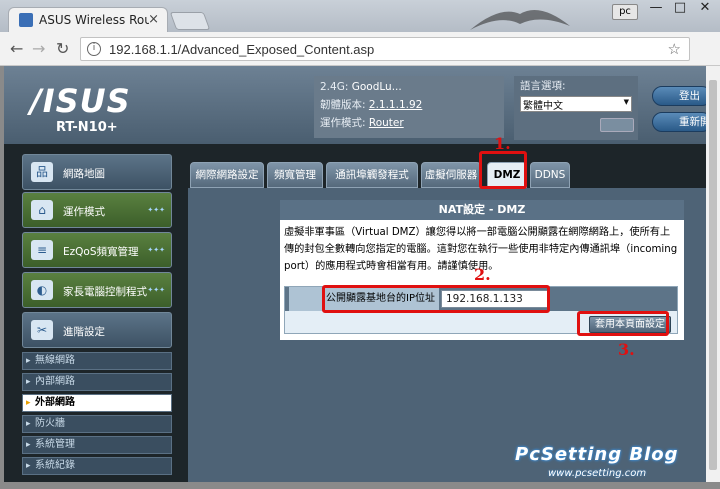  I want to click on sidebar-item-ezqos: ≡ EzQoS頻寬管理 ✦✦✦, so click(97, 250).